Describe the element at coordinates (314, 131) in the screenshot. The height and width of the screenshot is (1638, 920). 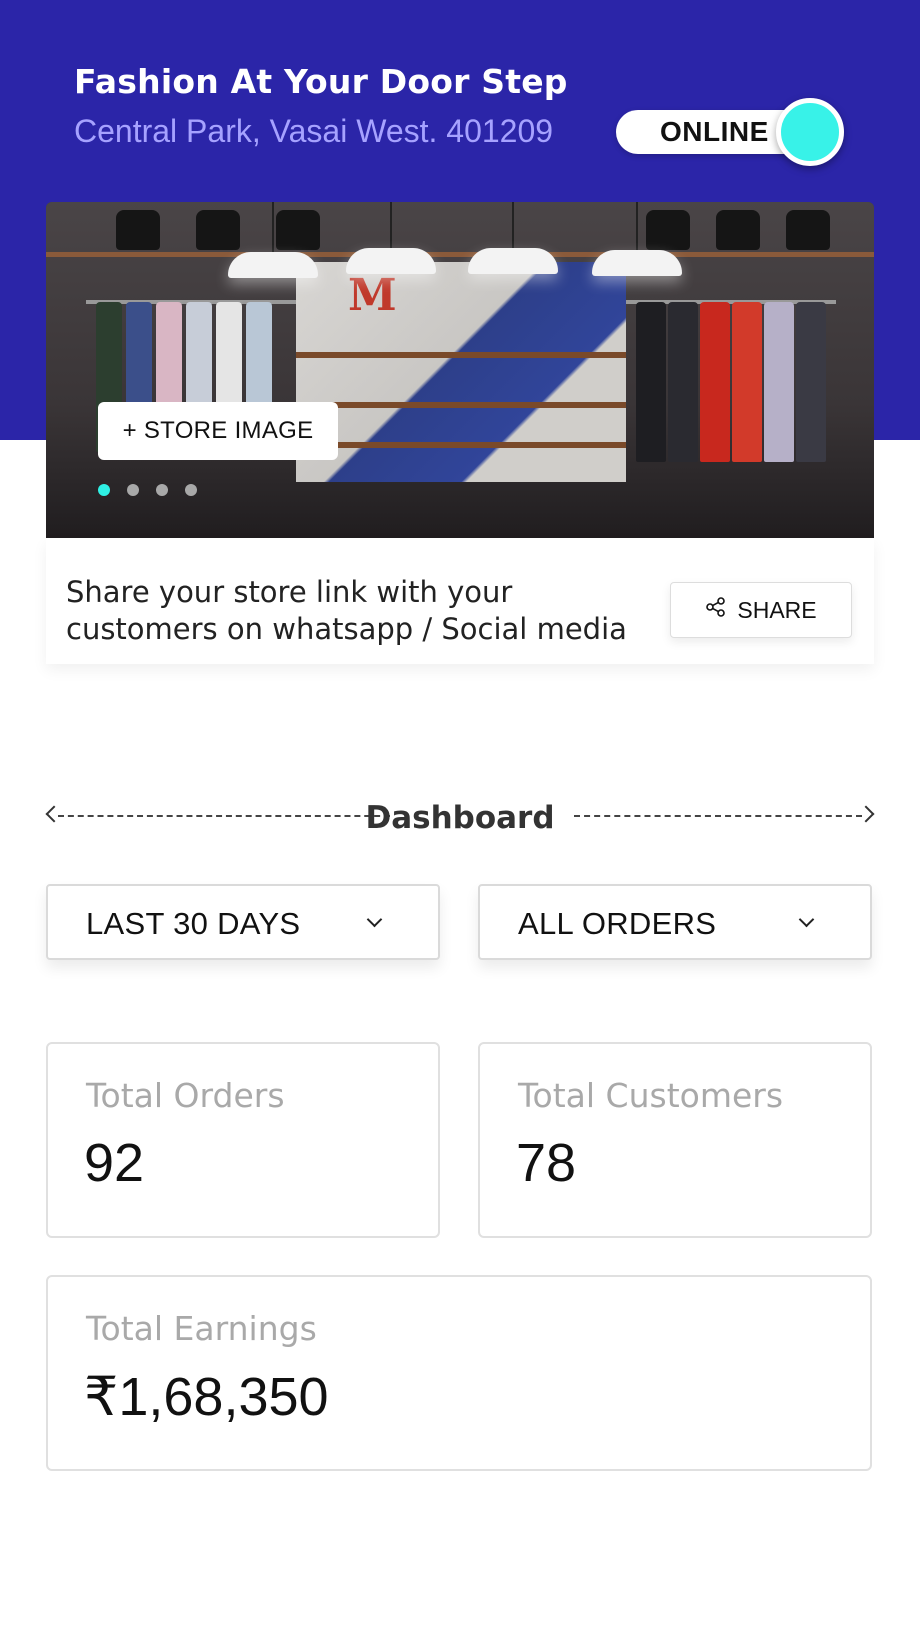
I see `store-address: Central Park, Vasai West. 401209` at that location.